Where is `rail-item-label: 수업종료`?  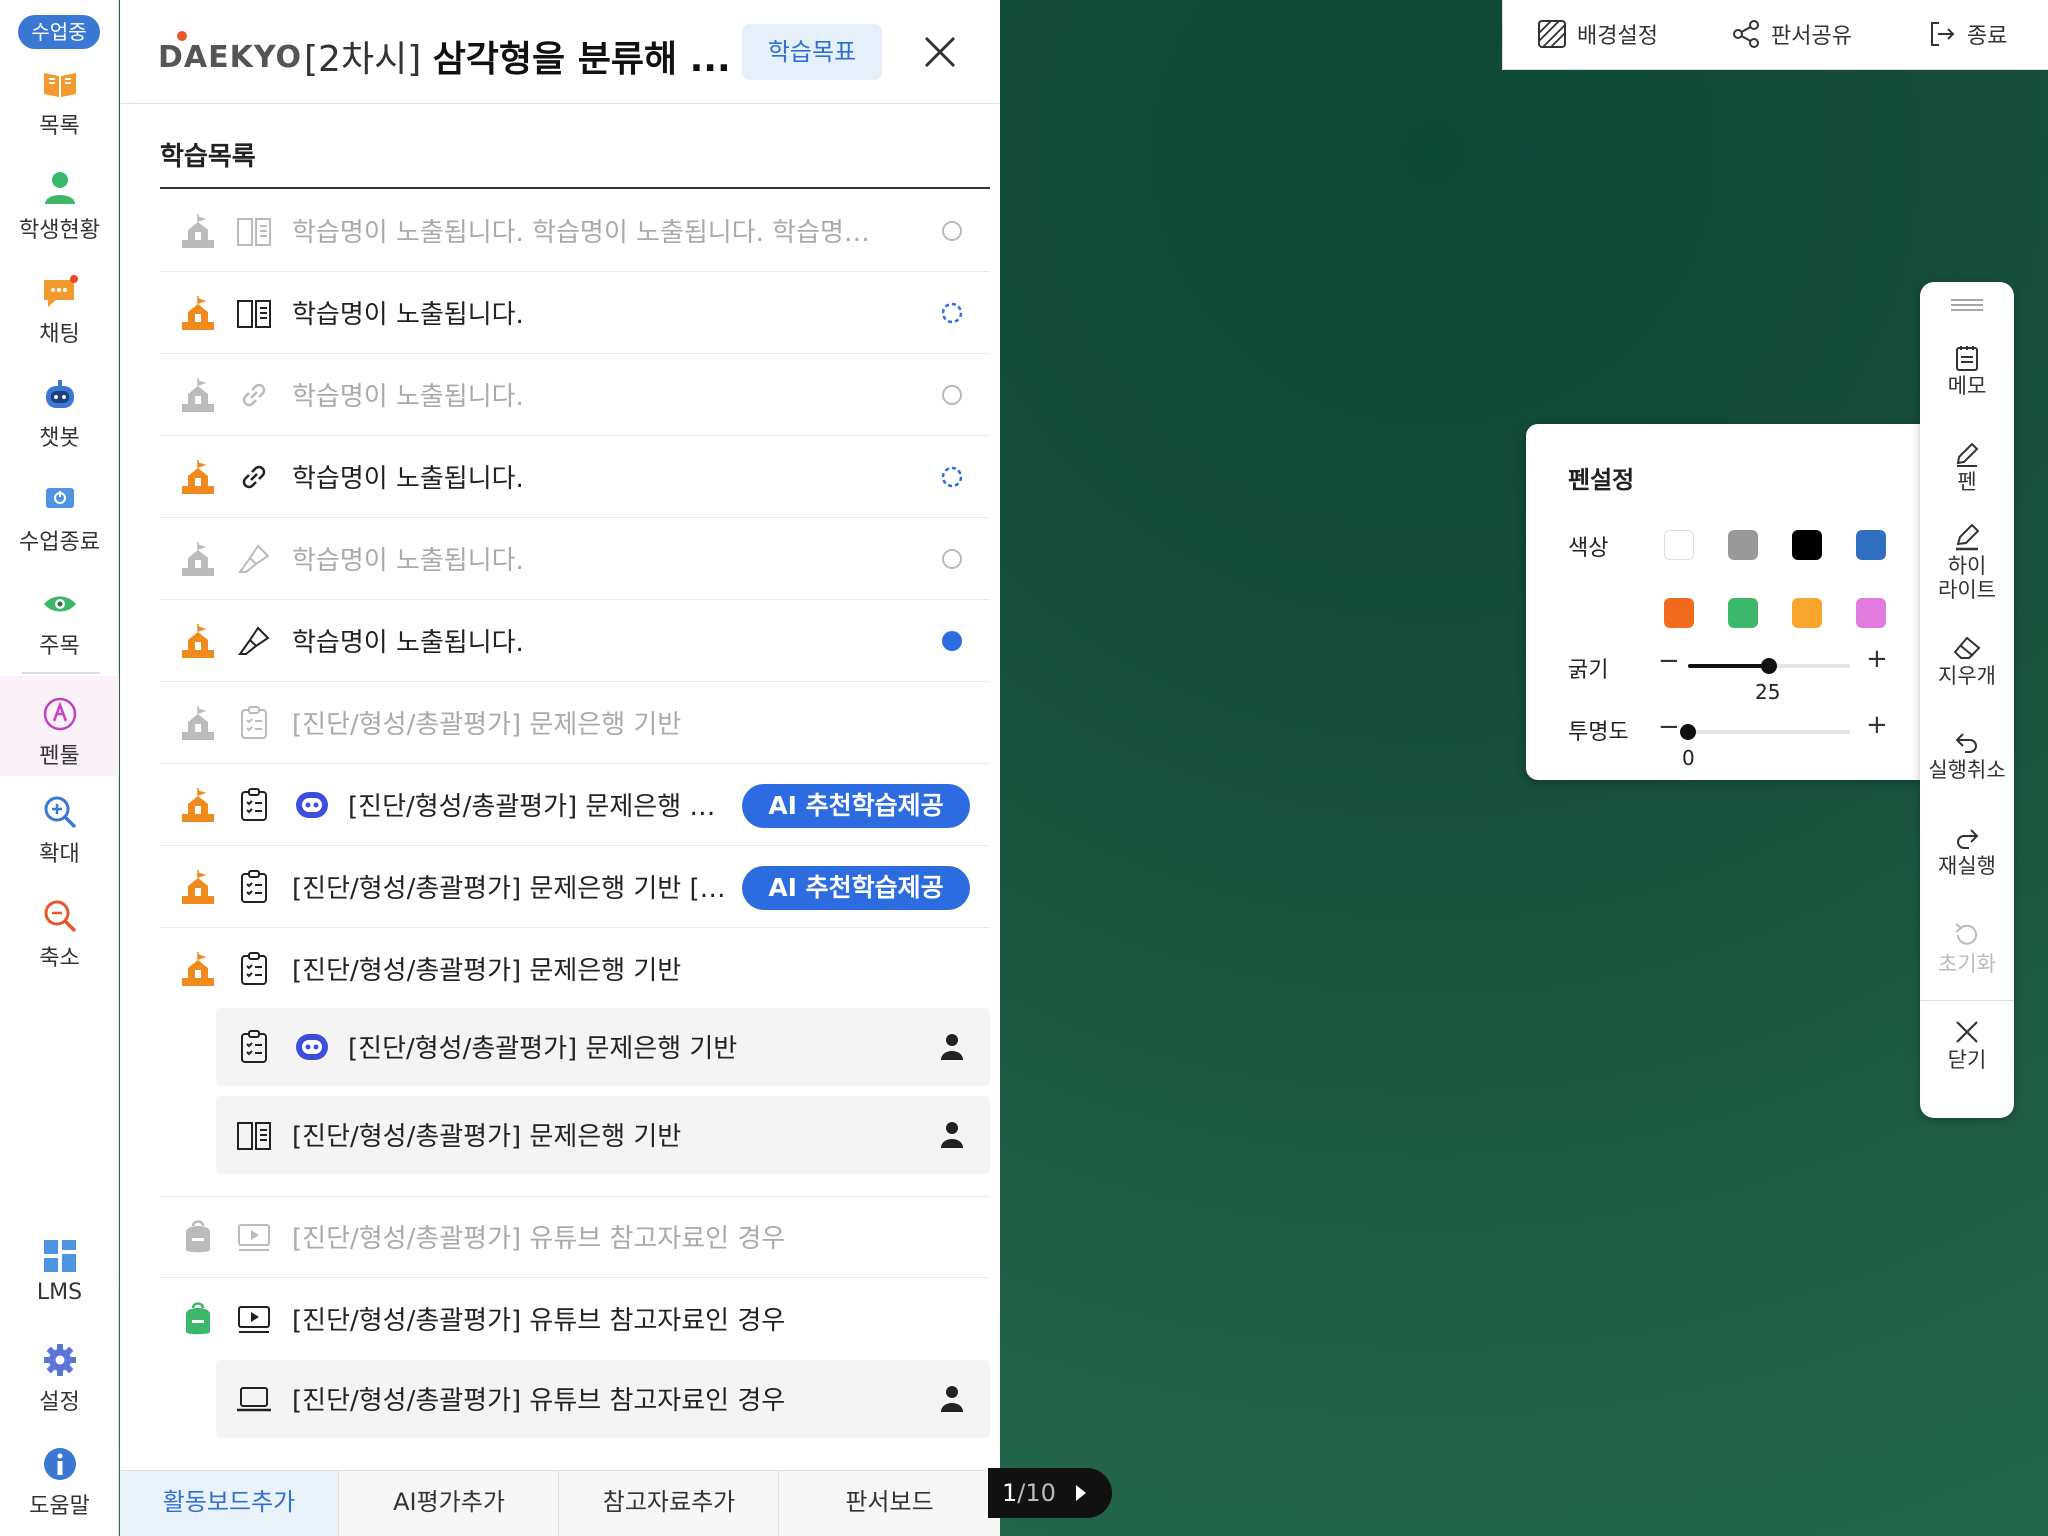 rail-item-label: 수업종료 is located at coordinates (59, 542).